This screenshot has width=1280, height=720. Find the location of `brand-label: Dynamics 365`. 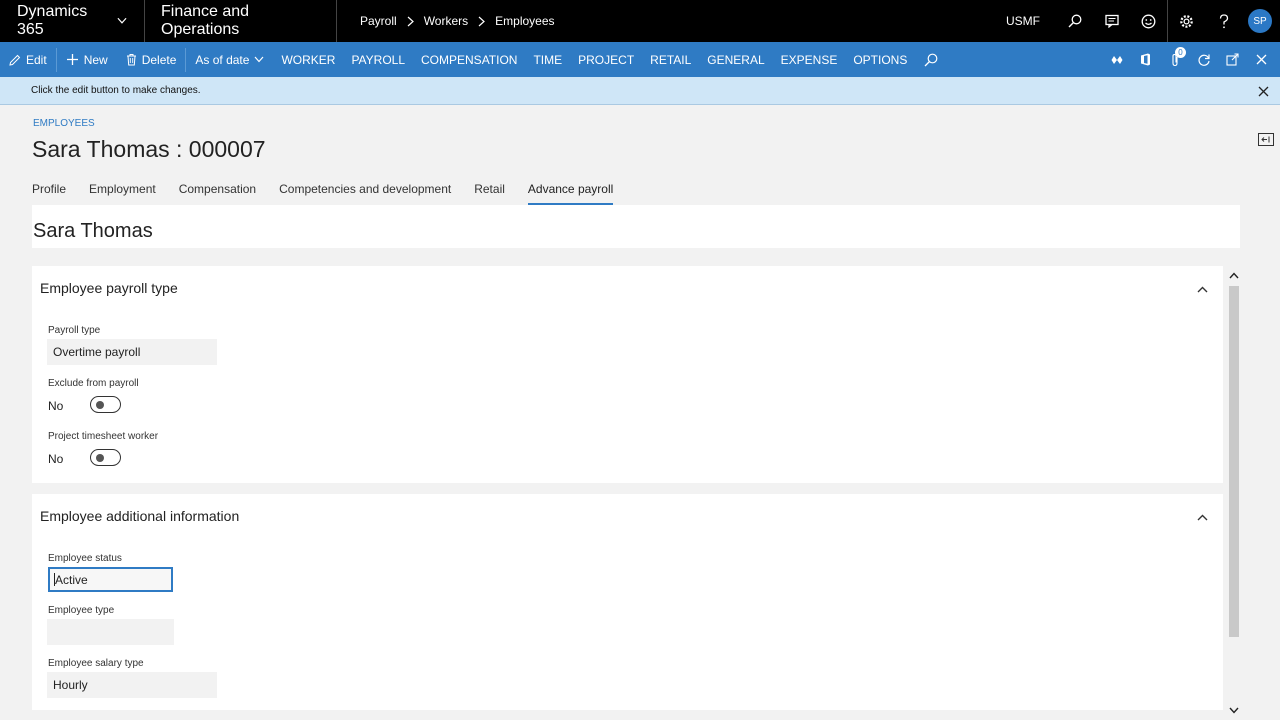

brand-label: Dynamics 365 is located at coordinates (52, 20).